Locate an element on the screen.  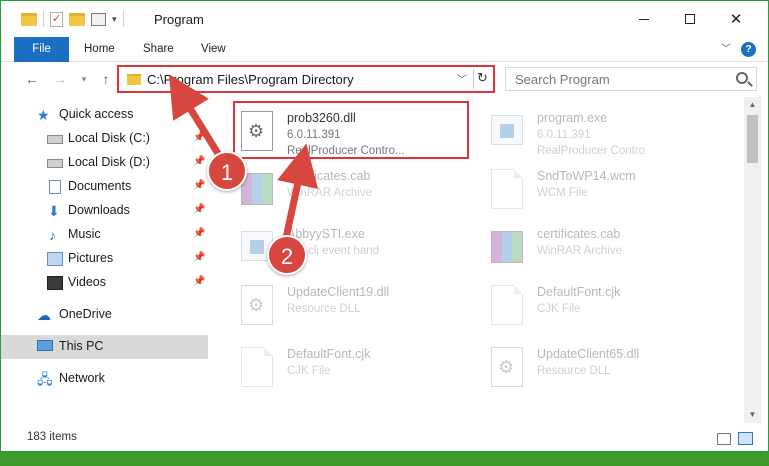
quick-access-toolbar: ✓ ▾ is located at coordinates (72, 19).